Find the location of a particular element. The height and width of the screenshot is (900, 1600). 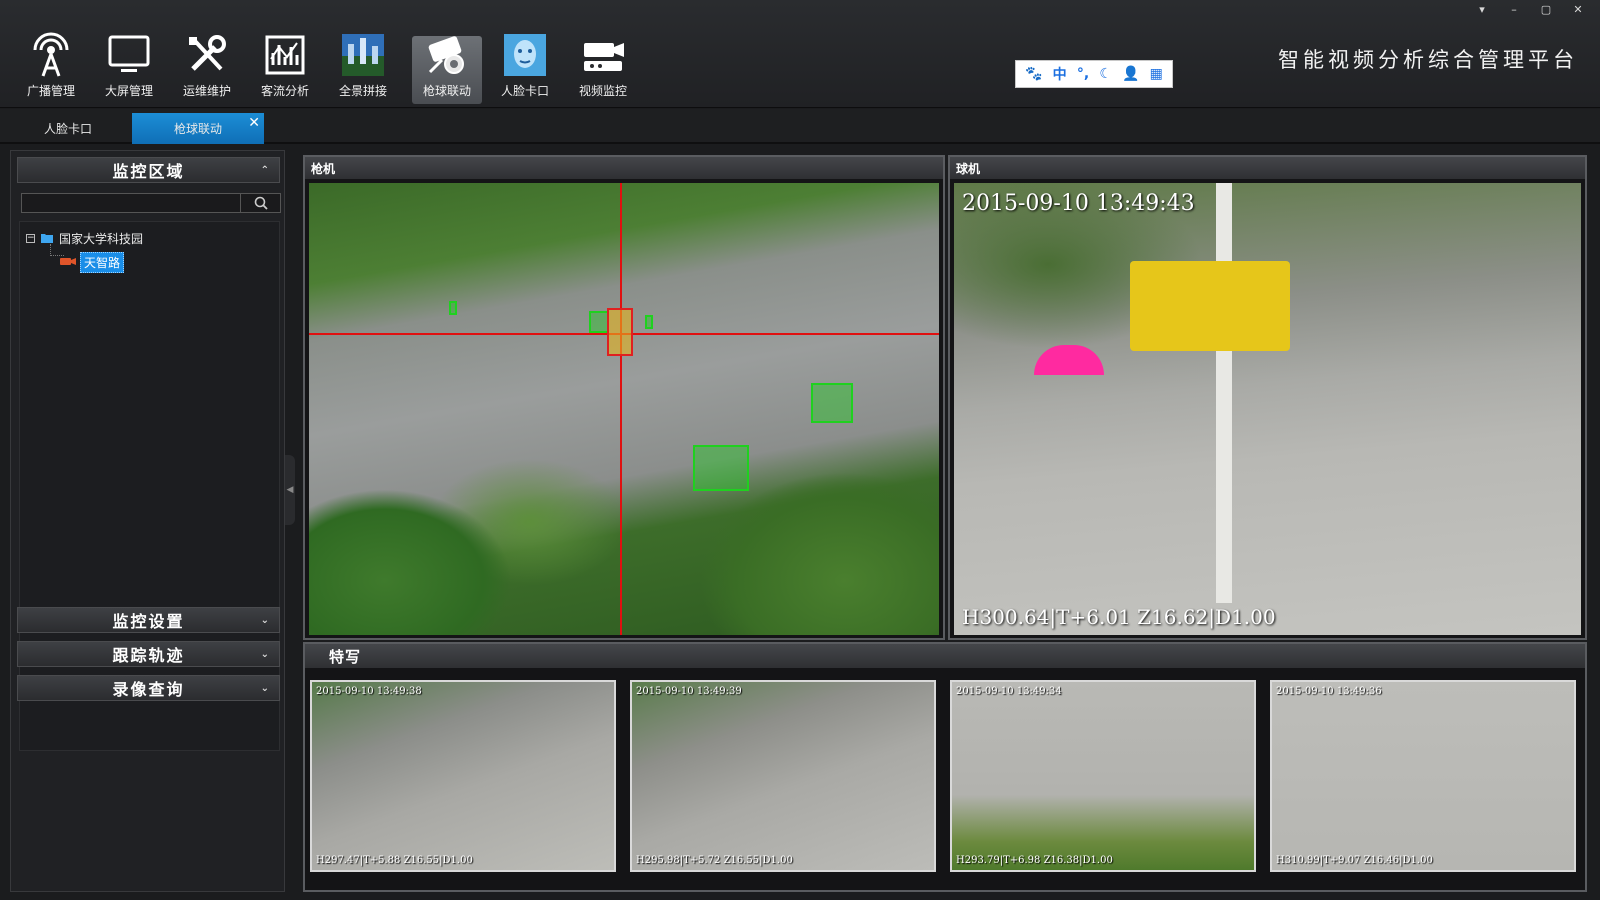

toolbar-camera-linkage: 枪球联动 is located at coordinates (447, 70).